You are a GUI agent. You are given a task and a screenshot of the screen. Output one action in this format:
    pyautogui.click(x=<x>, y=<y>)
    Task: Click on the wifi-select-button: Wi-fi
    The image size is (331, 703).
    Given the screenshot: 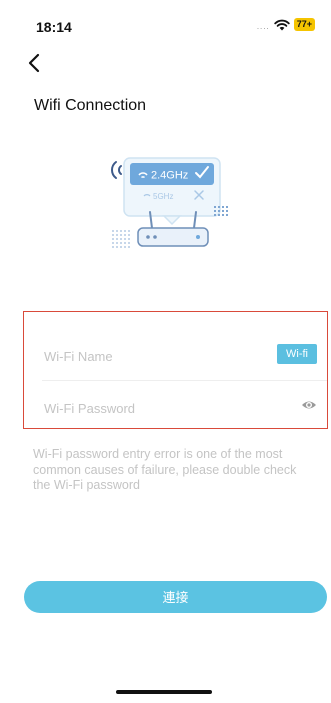 What is the action you would take?
    pyautogui.click(x=297, y=354)
    